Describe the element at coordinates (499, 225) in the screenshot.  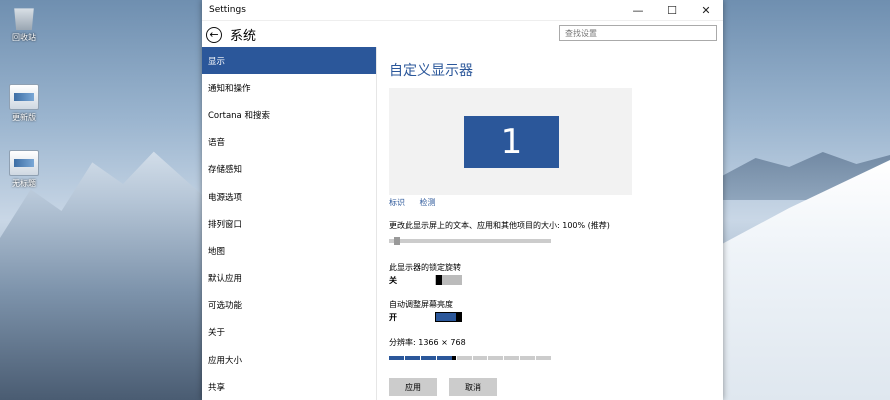
I see `scale-label: 更改此显示屏上的文本、应用和其他项目的大小: 100% (推荐)` at that location.